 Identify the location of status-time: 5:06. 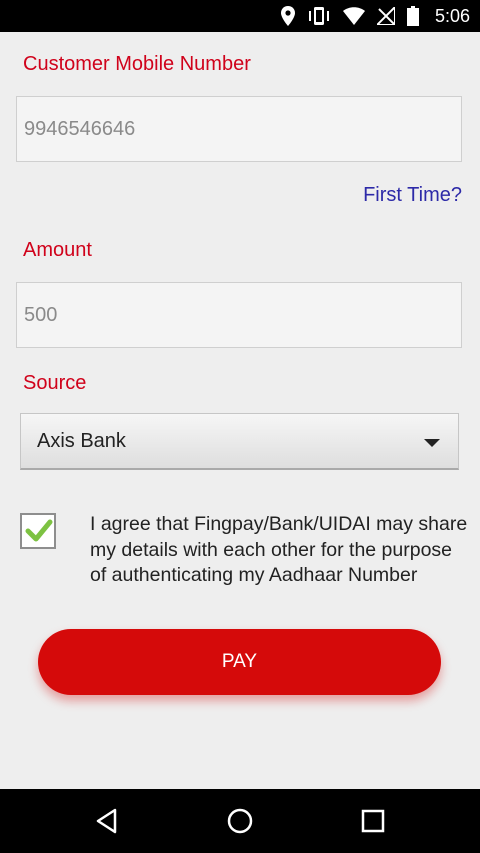
(452, 15).